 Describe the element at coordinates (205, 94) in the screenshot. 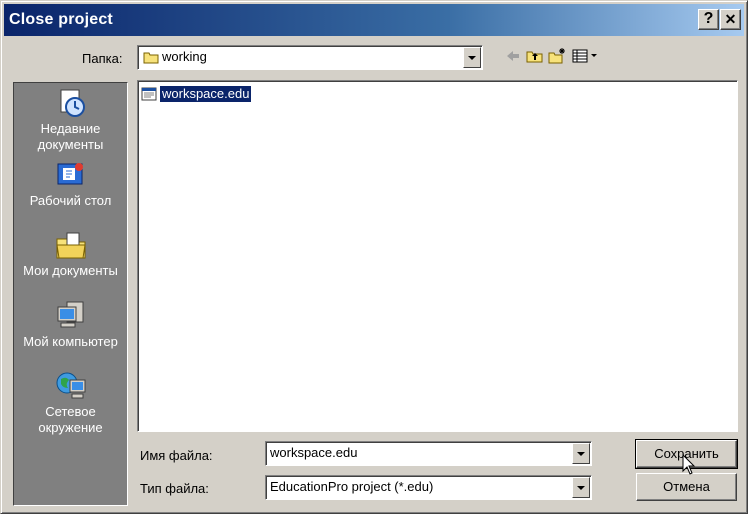

I see `file-name: workspace.edu` at that location.